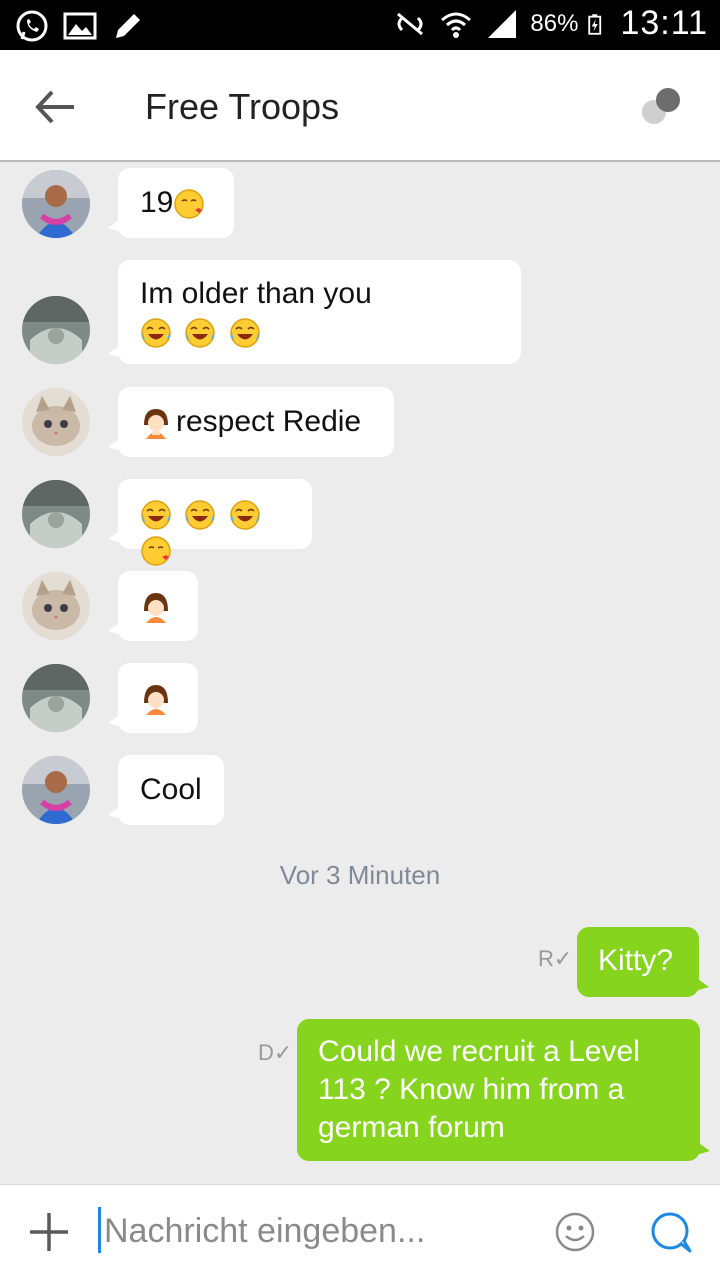 This screenshot has height=1280, width=720. I want to click on message-text: Im older than you, so click(256, 293).